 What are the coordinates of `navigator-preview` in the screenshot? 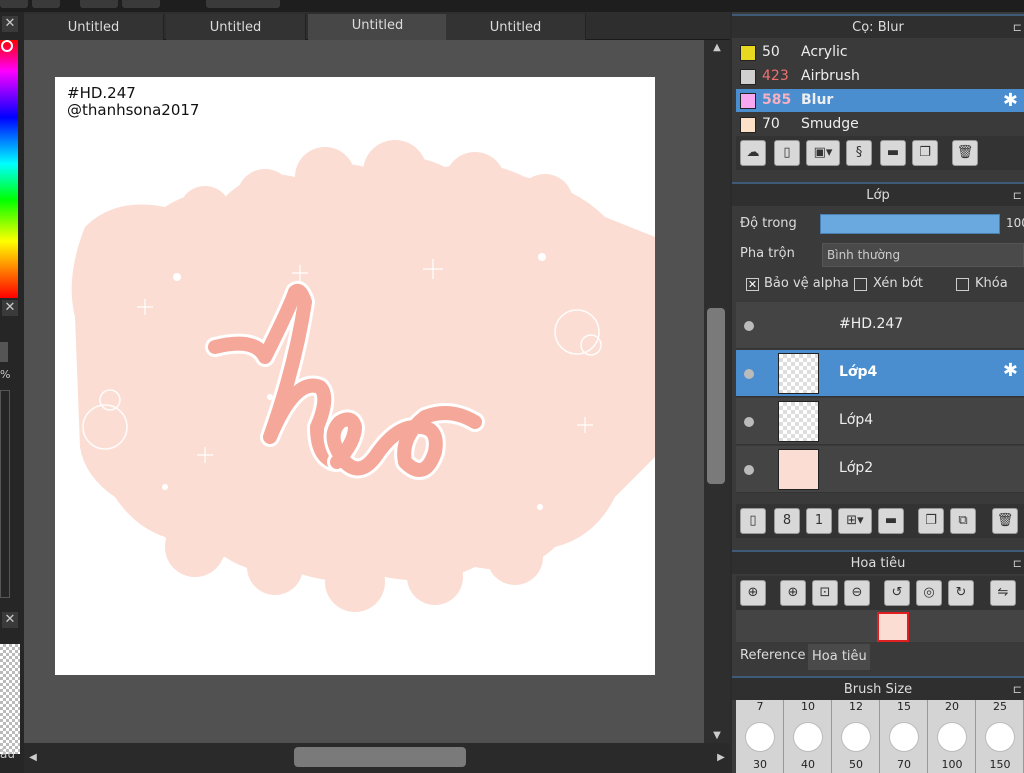 It's located at (880, 626).